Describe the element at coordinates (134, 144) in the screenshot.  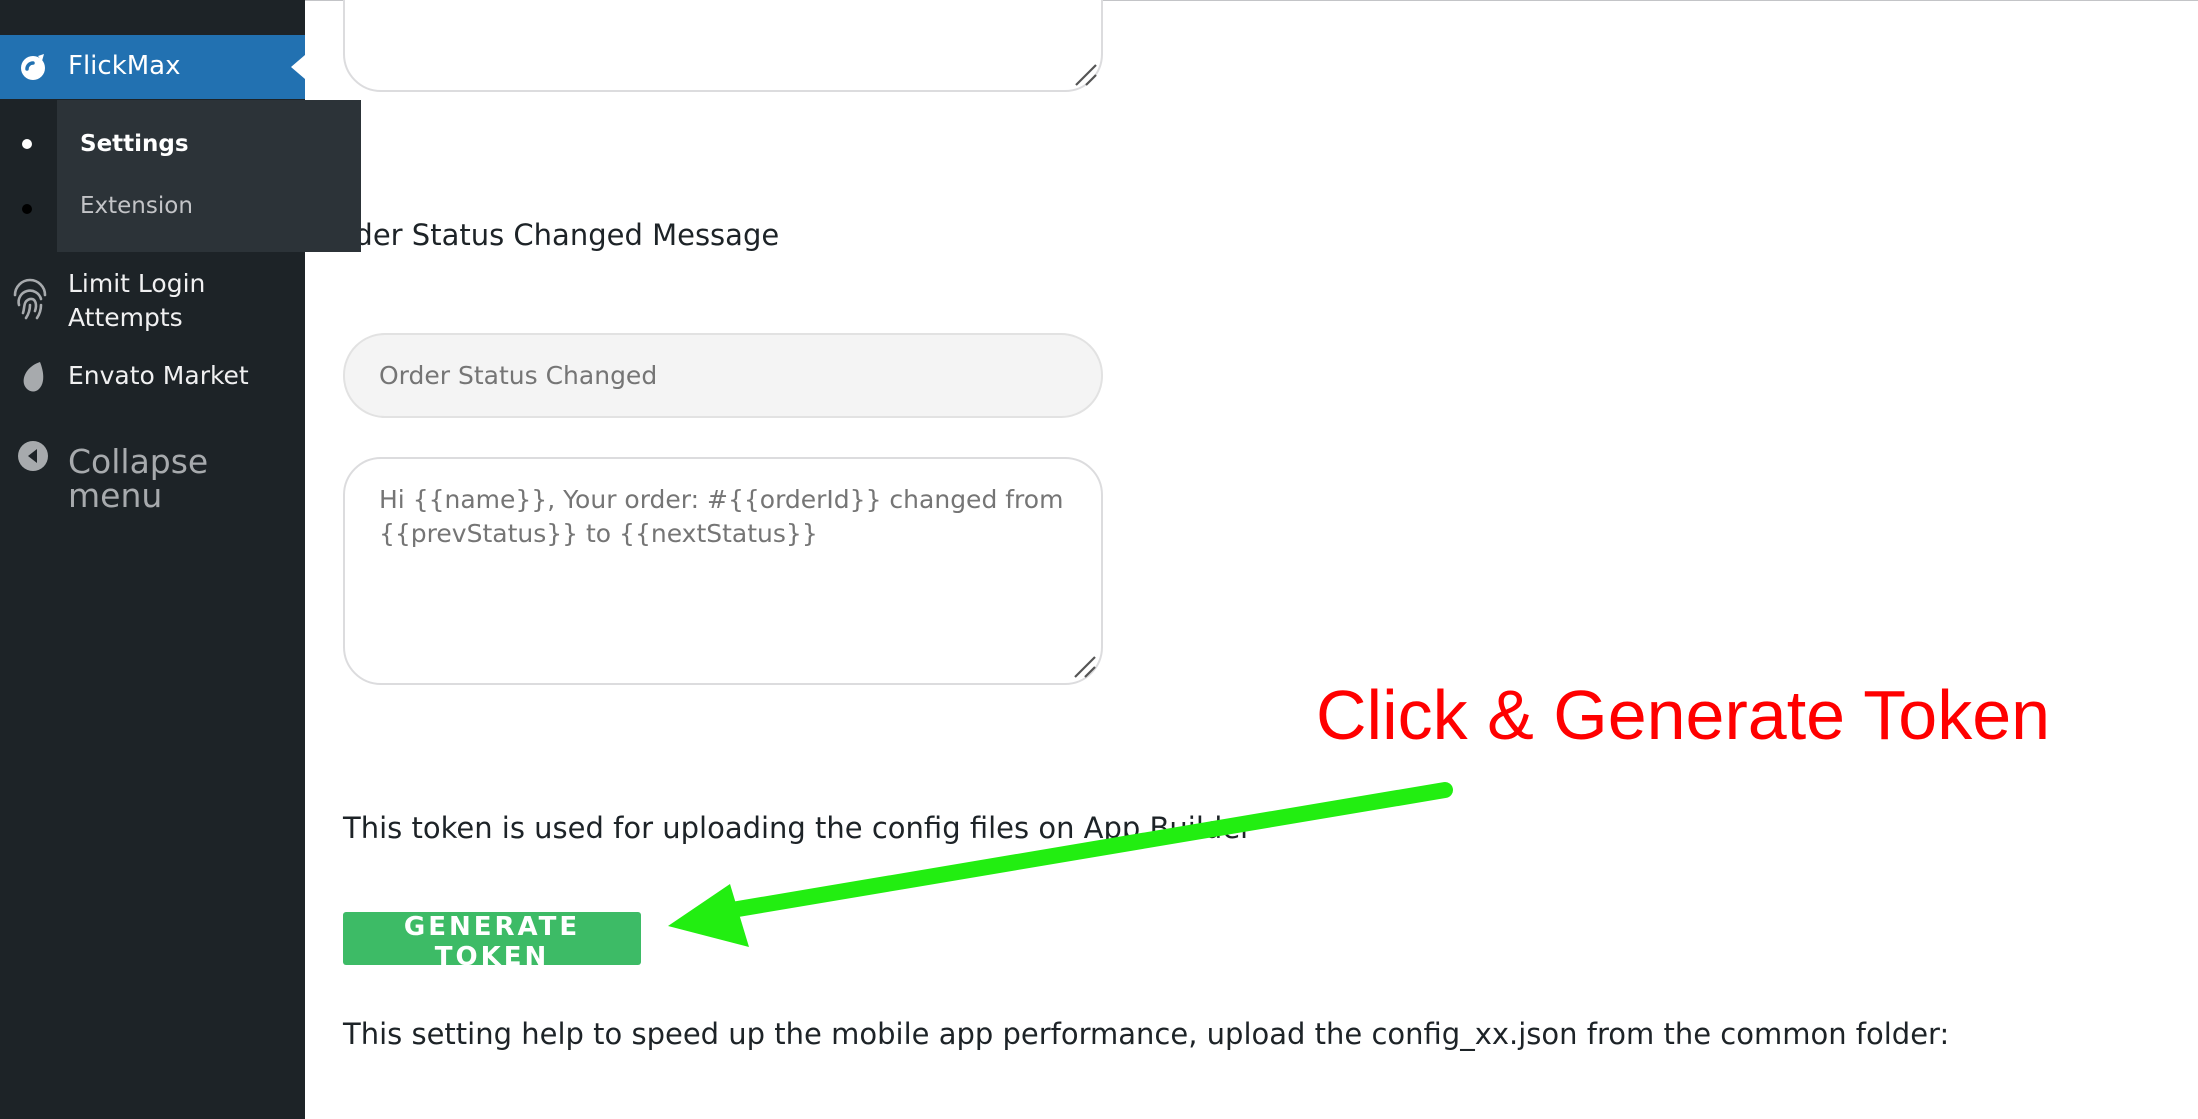
I see `submenu-item-settings: Settings` at that location.